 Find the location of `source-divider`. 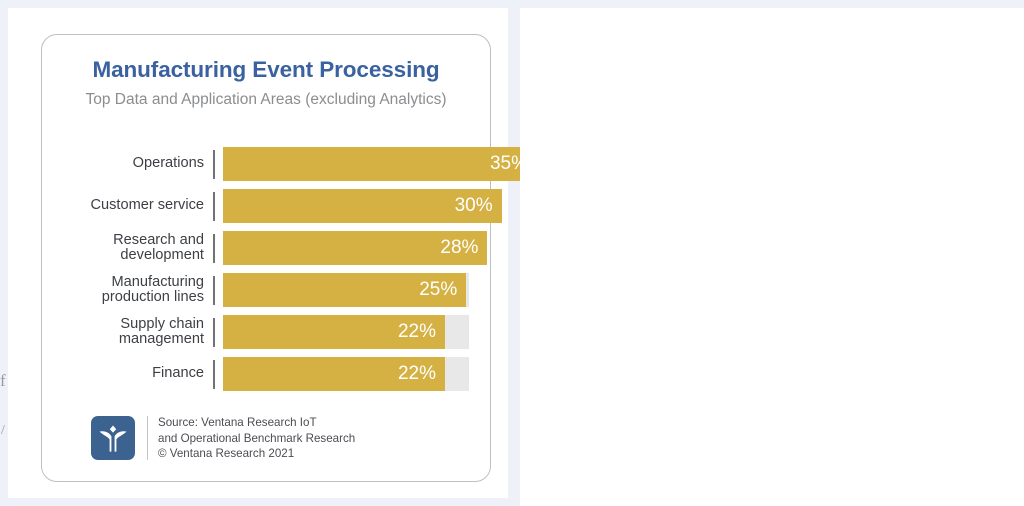

source-divider is located at coordinates (147, 438).